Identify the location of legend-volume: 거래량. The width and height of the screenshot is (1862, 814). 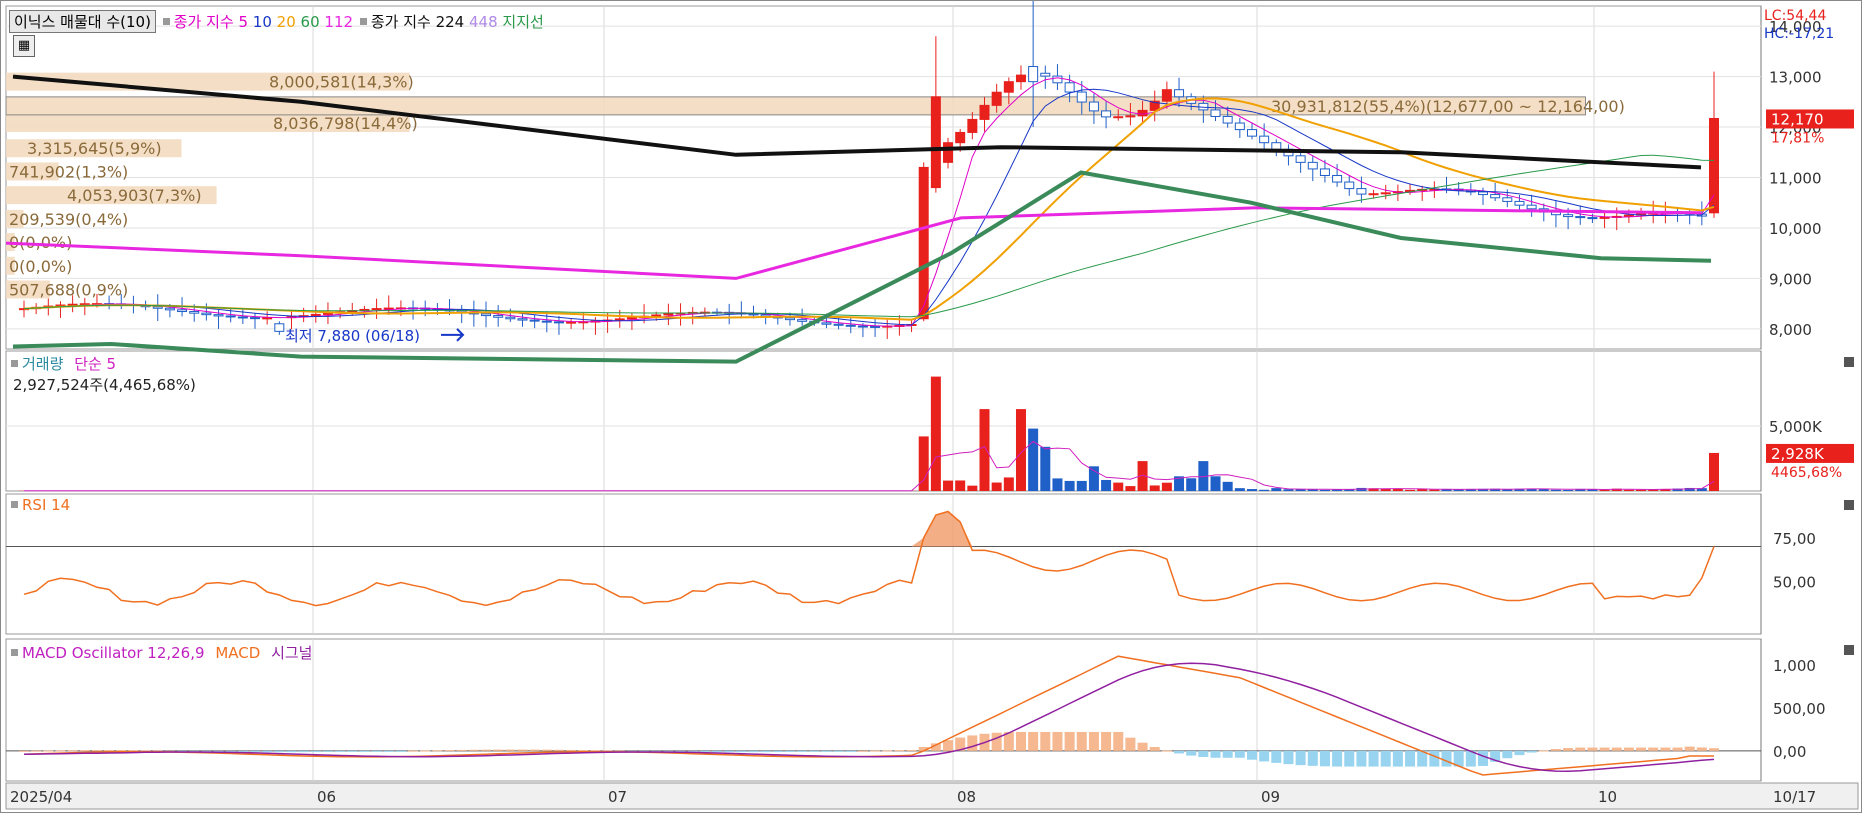
(42, 364).